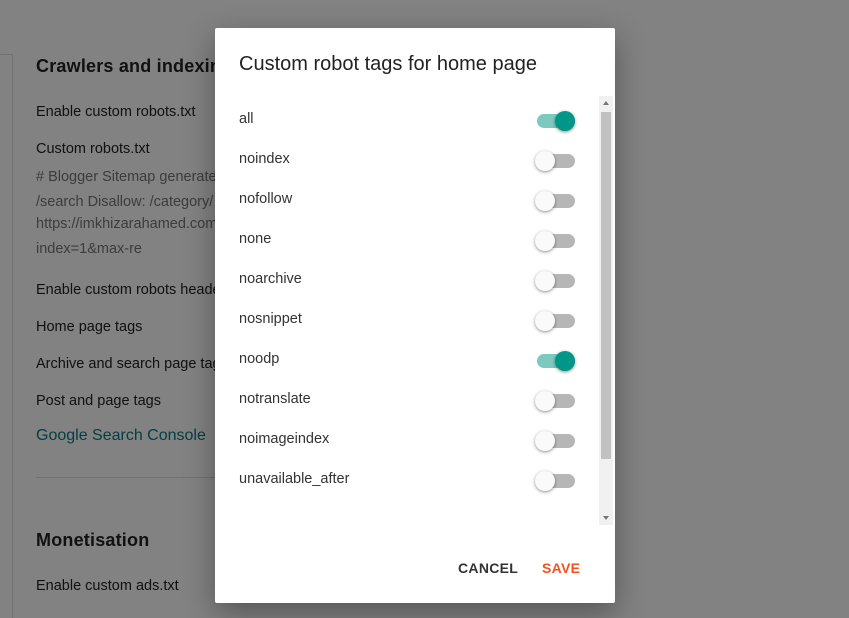 Image resolution: width=849 pixels, height=618 pixels. I want to click on robot-tag-option-noodp: noodp, so click(415, 361).